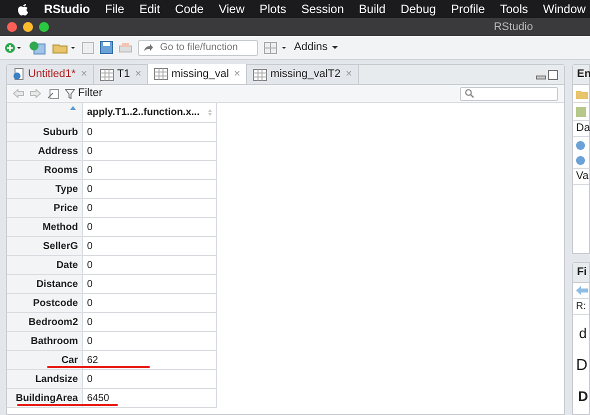 This screenshot has width=590, height=415. Describe the element at coordinates (335, 48) in the screenshot. I see `caret-icon` at that location.